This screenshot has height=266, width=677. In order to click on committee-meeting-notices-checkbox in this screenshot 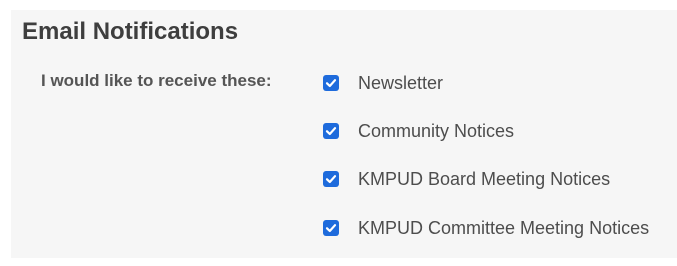, I will do `click(331, 228)`.